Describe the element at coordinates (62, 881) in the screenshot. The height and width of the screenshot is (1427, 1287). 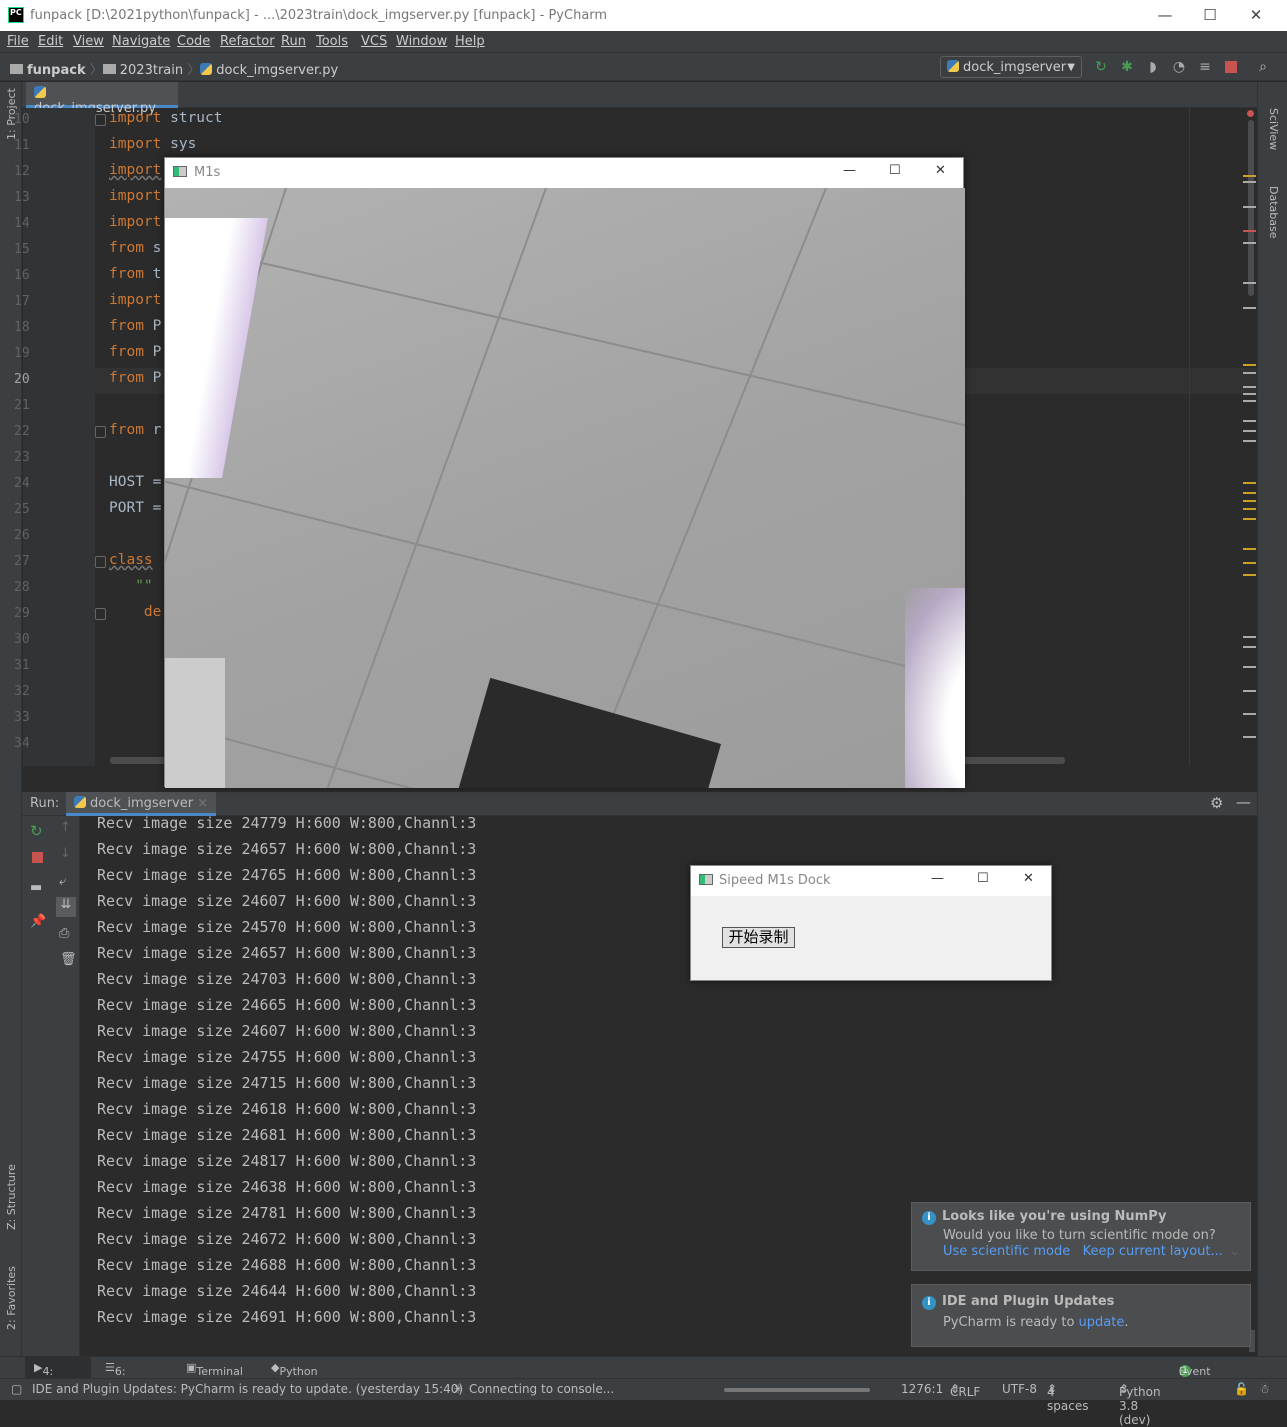
I see `soft-wrap-icon: ⤶` at that location.